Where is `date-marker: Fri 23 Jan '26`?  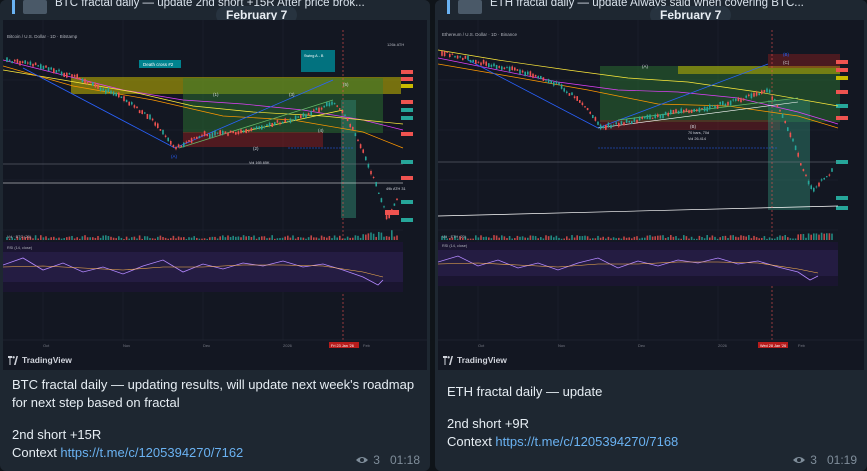
date-marker: Fri 23 Jan '26 is located at coordinates (342, 346).